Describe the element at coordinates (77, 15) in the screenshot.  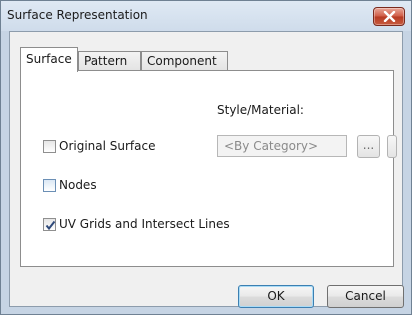
I see `window-title: Surface Representation` at that location.